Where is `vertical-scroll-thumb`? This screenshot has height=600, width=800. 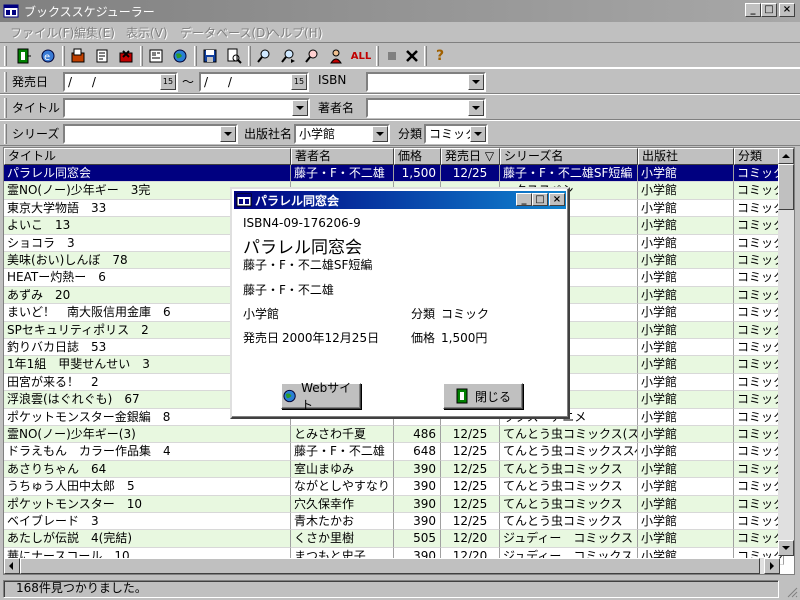
vertical-scroll-thumb is located at coordinates (786, 187).